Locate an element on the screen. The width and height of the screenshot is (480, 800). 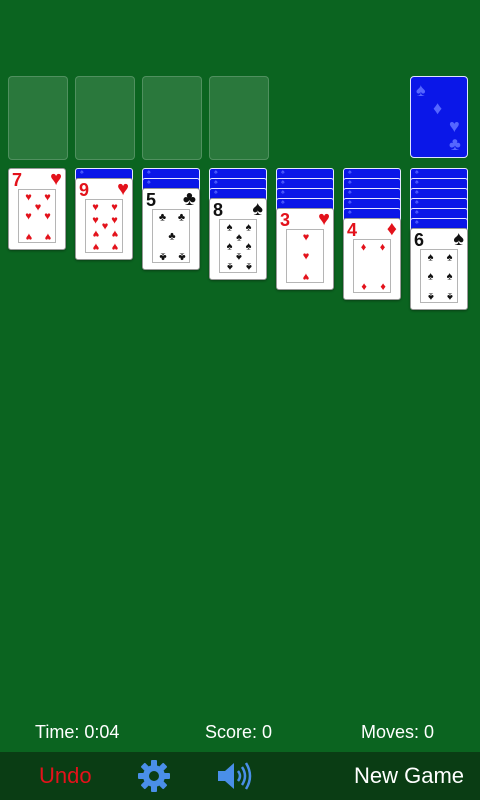
card-face: ♦ ♦ ♦ ♦ is located at coordinates (372, 266).